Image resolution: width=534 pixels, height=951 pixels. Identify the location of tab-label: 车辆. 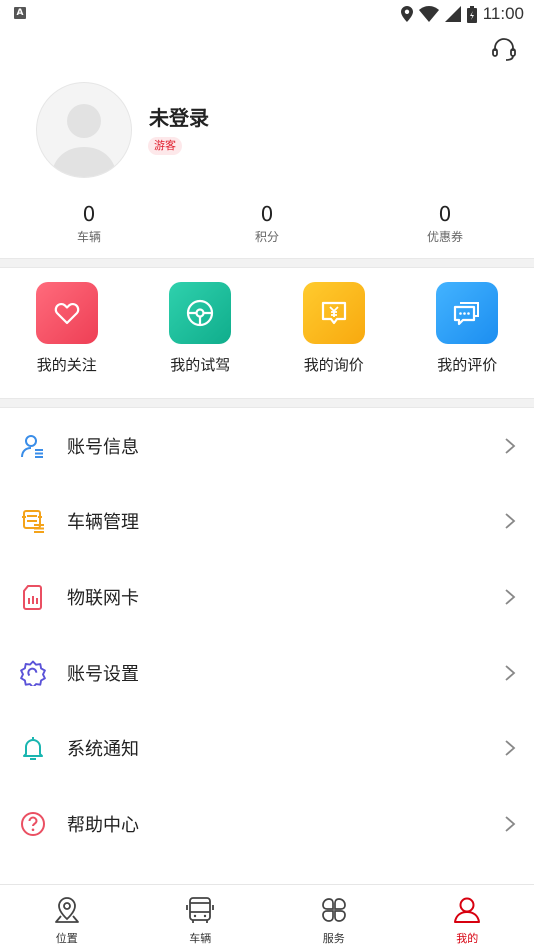
(200, 938).